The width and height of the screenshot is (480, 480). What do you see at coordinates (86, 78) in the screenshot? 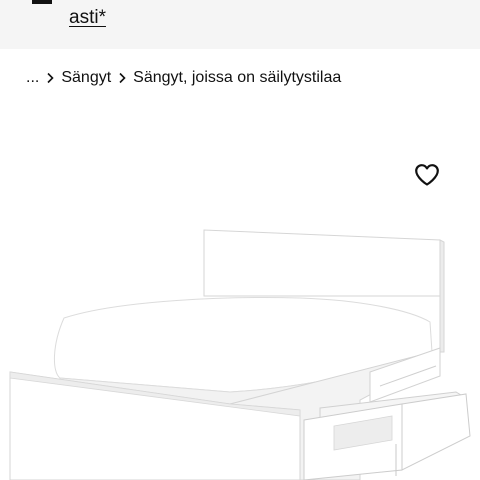
I see `breadcrumb-item-beds: Sängyt` at bounding box center [86, 78].